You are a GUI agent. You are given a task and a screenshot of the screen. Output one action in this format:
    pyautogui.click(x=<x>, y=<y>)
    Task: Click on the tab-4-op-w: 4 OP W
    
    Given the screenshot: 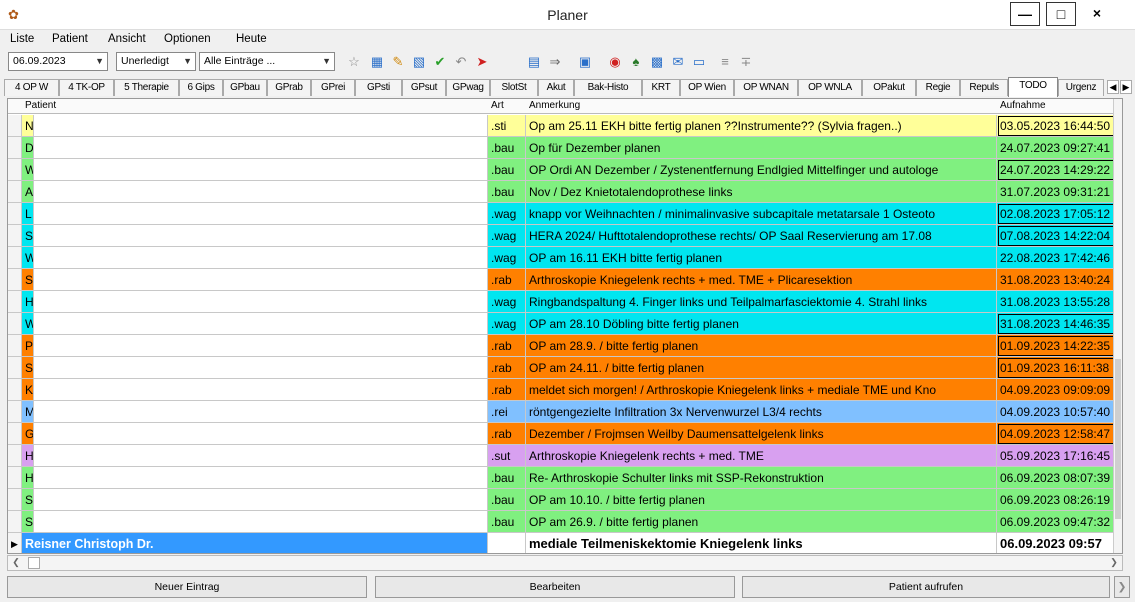 What is the action you would take?
    pyautogui.click(x=31, y=87)
    